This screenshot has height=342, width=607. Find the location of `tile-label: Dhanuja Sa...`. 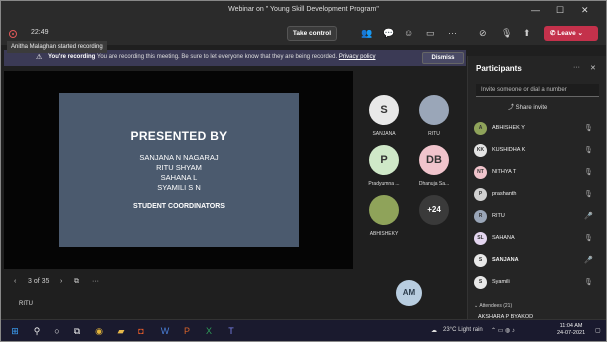

tile-label: Dhanuja Sa... is located at coordinates (434, 184).